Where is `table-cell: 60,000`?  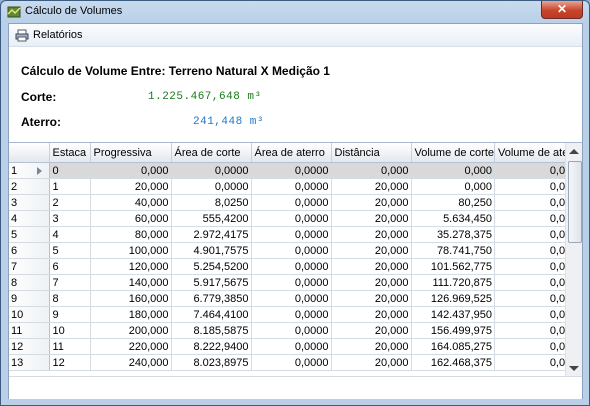
table-cell: 60,000 is located at coordinates (131, 218).